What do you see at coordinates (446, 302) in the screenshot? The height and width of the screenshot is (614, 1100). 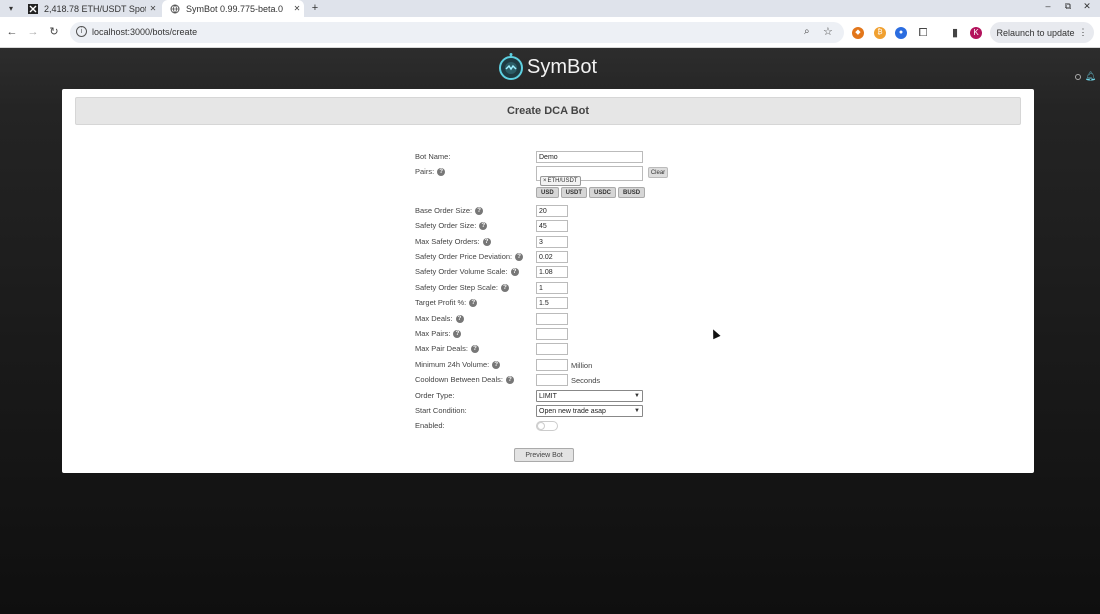 I see `target-profit-label: Target Profit %:?` at bounding box center [446, 302].